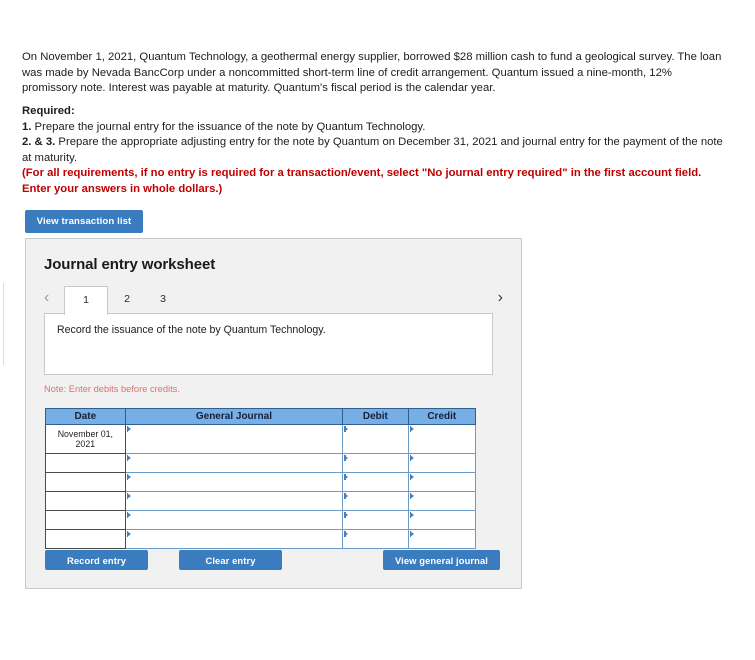  What do you see at coordinates (127, 299) in the screenshot?
I see `tab-2: 2` at bounding box center [127, 299].